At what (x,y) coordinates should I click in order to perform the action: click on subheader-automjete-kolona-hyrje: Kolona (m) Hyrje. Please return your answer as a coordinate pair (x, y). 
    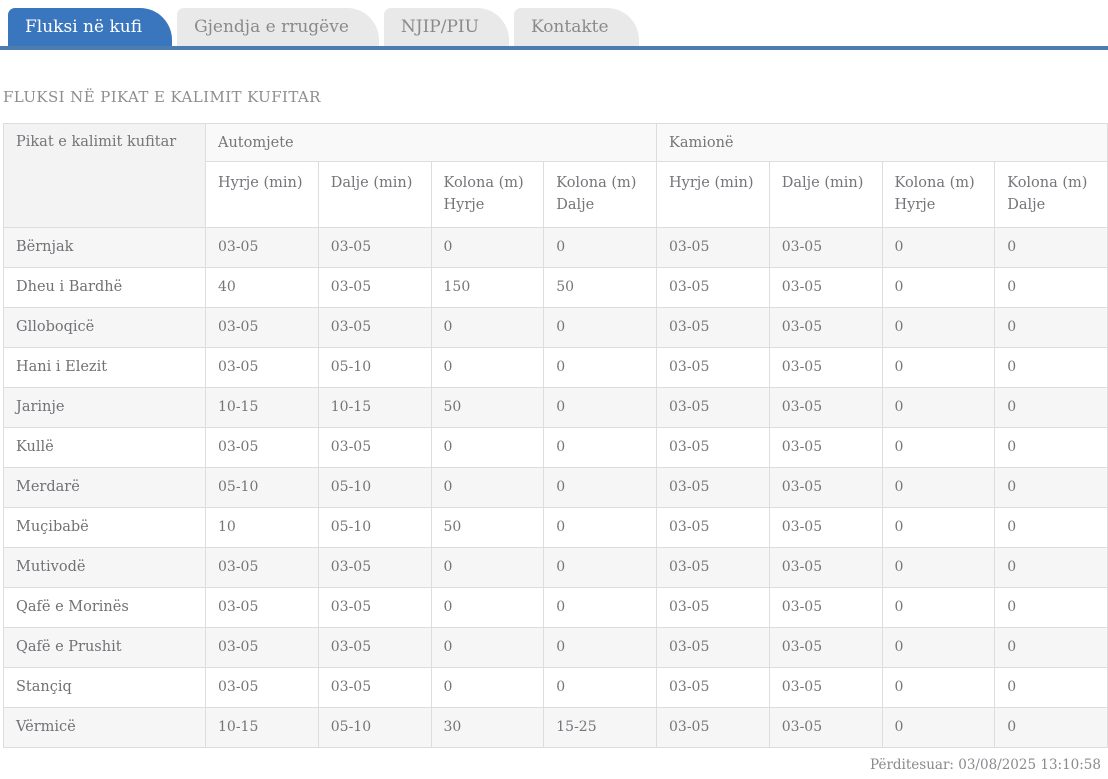
    Looking at the image, I should click on (487, 194).